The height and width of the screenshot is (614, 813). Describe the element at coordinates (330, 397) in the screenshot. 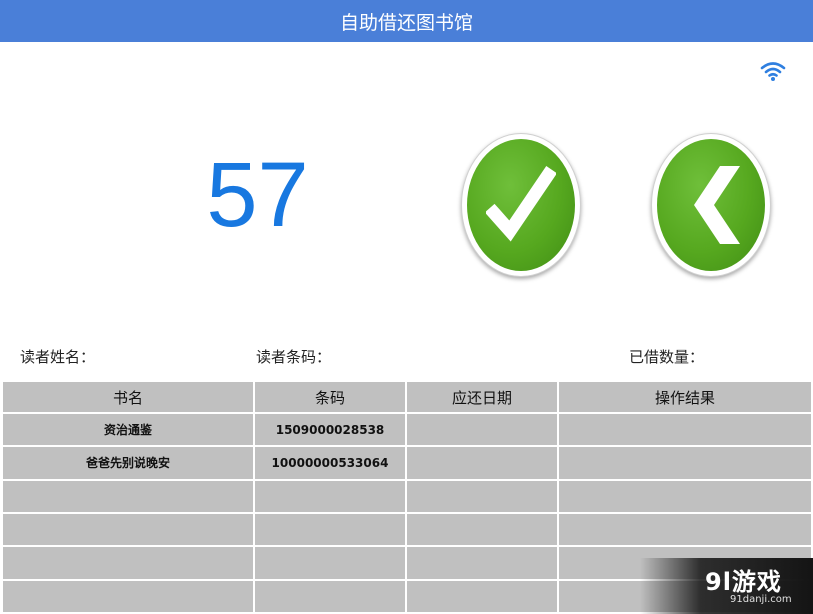

I see `column-header-barcode: 条码` at that location.